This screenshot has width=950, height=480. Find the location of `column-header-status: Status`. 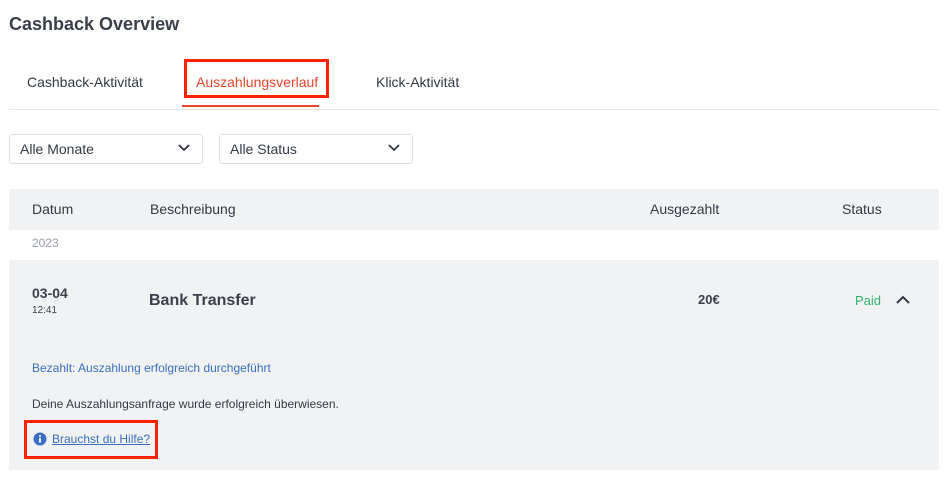

column-header-status: Status is located at coordinates (862, 209).